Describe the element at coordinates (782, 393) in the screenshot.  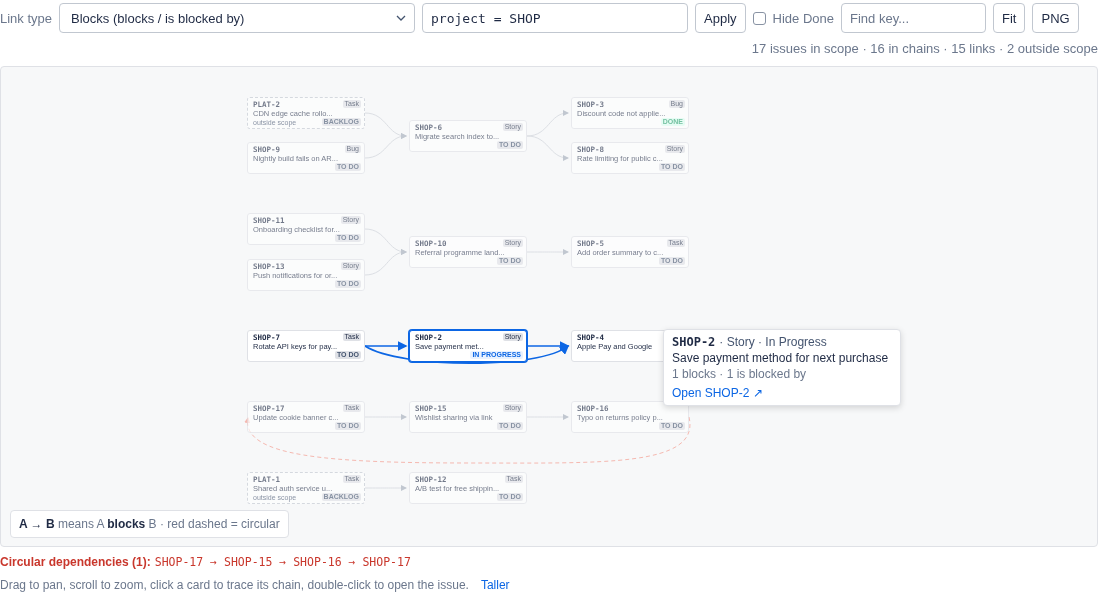
I see `open-issue-link: Open SHOP-2 ↗` at that location.